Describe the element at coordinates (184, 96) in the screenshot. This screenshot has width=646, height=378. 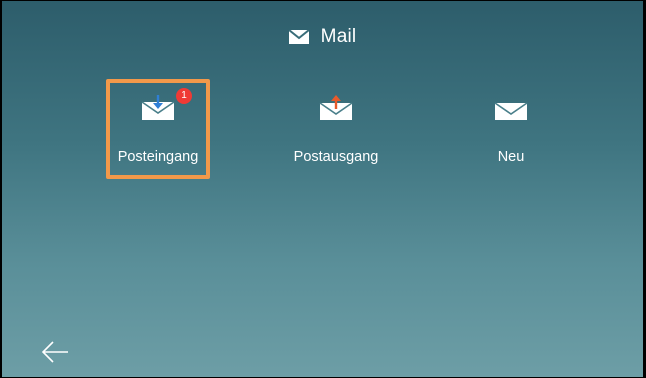
I see `unread-count-badge: 1` at that location.